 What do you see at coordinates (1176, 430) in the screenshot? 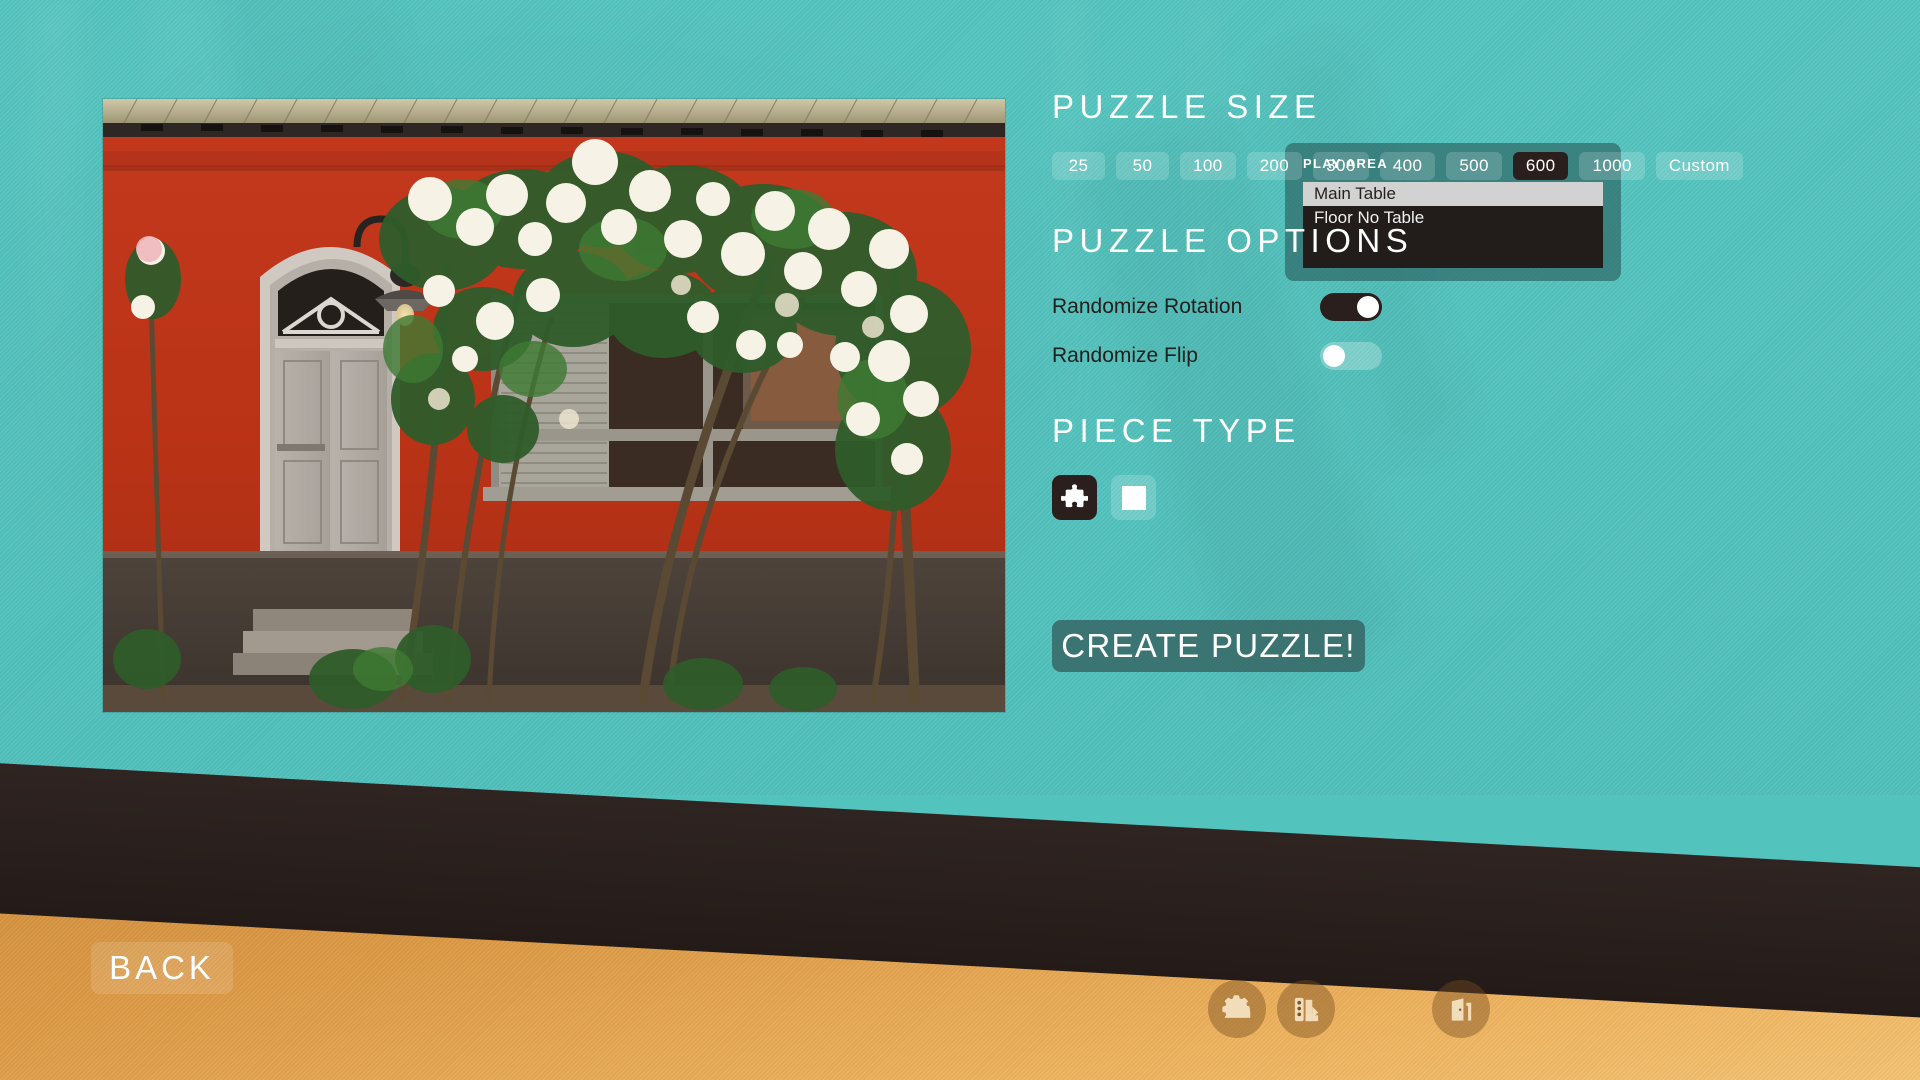
I see `piece-type-title: PIECE TYPE` at bounding box center [1176, 430].